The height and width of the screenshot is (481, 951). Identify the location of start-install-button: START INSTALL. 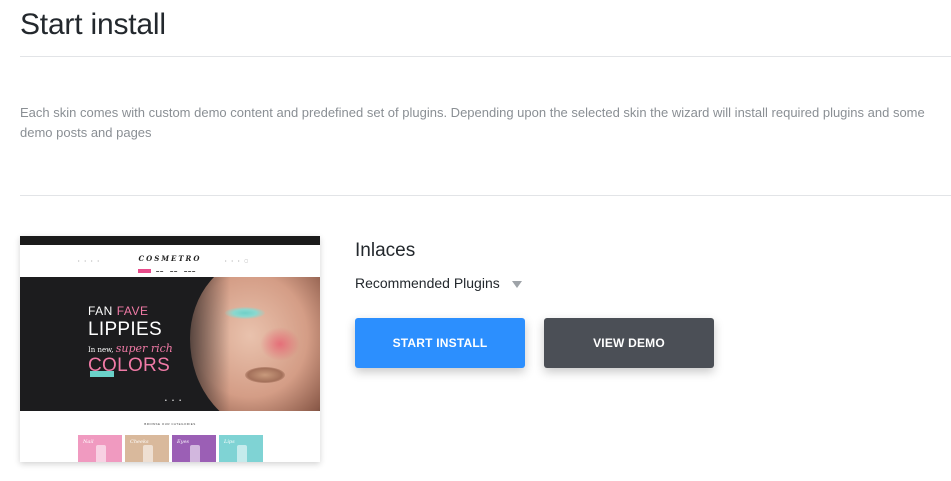
(440, 343).